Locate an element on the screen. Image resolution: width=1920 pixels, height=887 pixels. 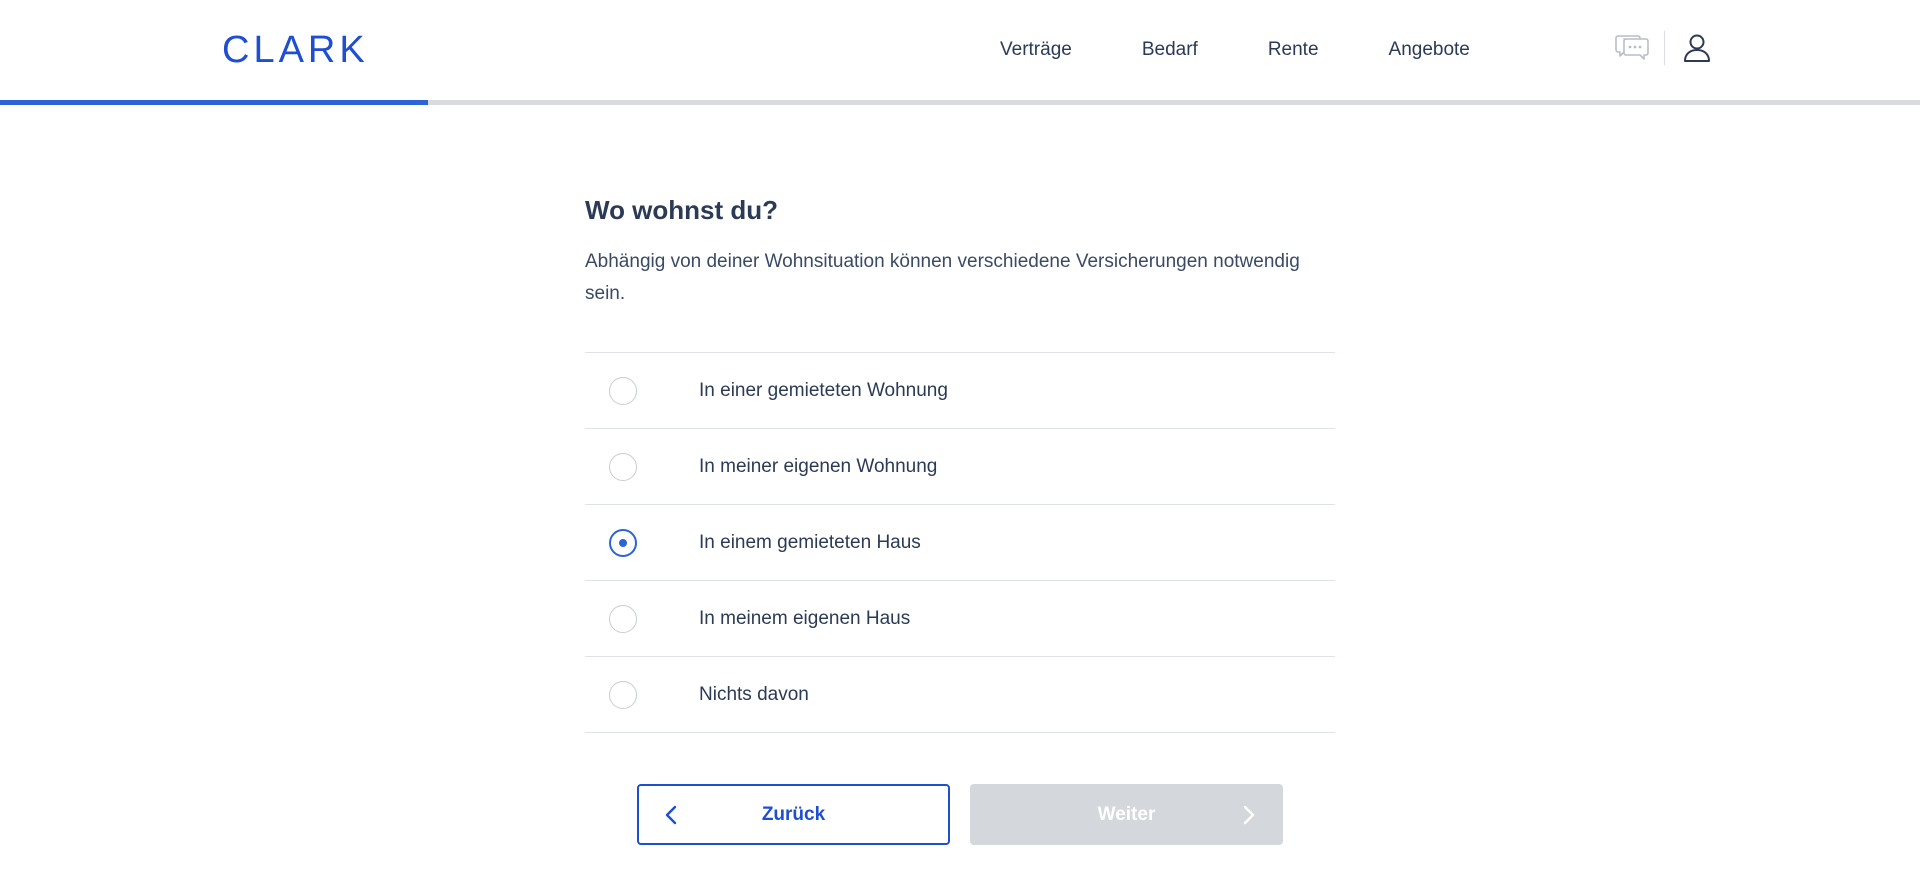
header-icons is located at coordinates (1662, 48).